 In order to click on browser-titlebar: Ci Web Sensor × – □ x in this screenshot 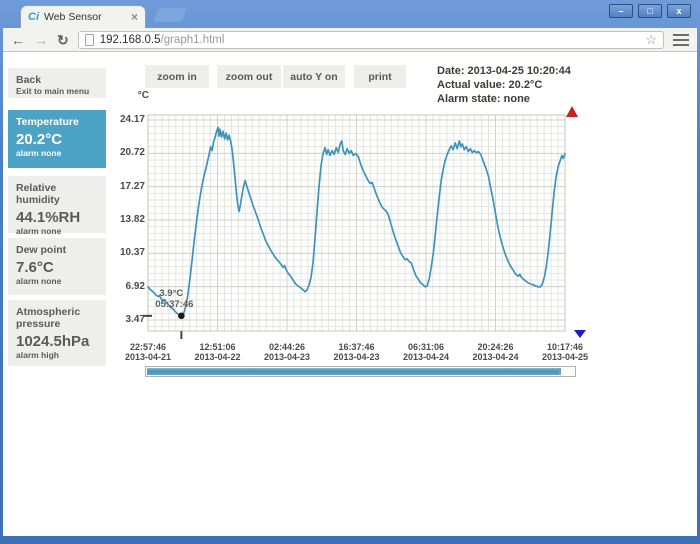, I will do `click(350, 14)`.